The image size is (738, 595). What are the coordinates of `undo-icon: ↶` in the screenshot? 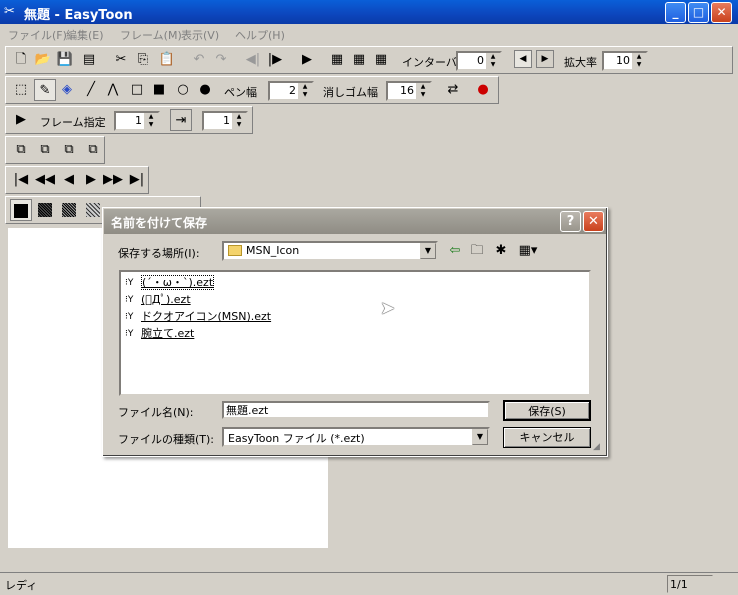 It's located at (199, 60).